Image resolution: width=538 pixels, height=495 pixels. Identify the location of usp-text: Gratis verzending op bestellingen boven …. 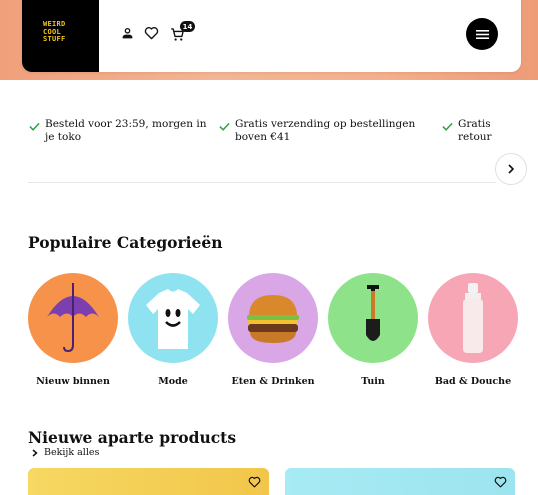
(325, 130).